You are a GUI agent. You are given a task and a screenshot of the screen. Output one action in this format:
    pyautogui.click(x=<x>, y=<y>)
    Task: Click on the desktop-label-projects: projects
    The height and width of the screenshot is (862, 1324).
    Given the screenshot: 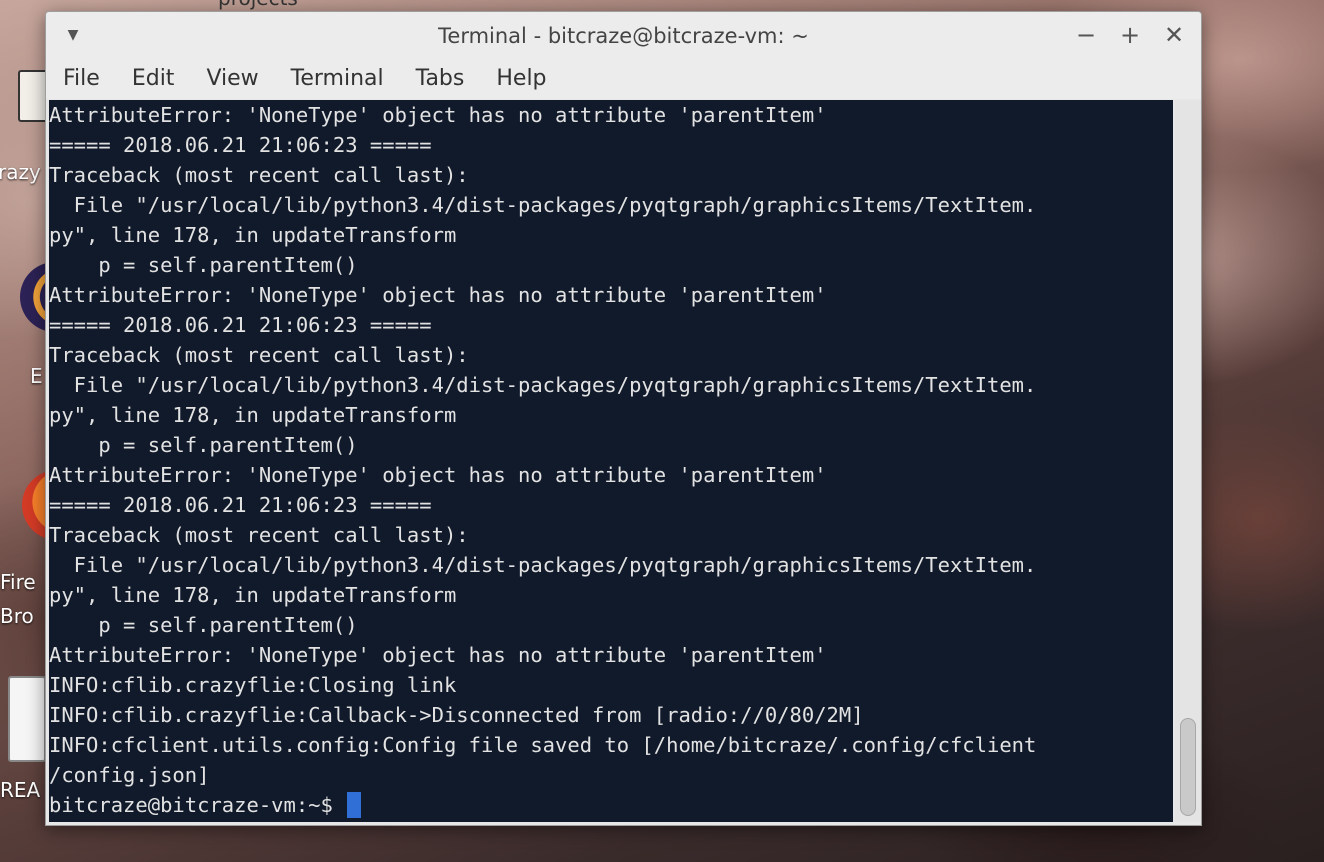 What is the action you would take?
    pyautogui.click(x=258, y=5)
    